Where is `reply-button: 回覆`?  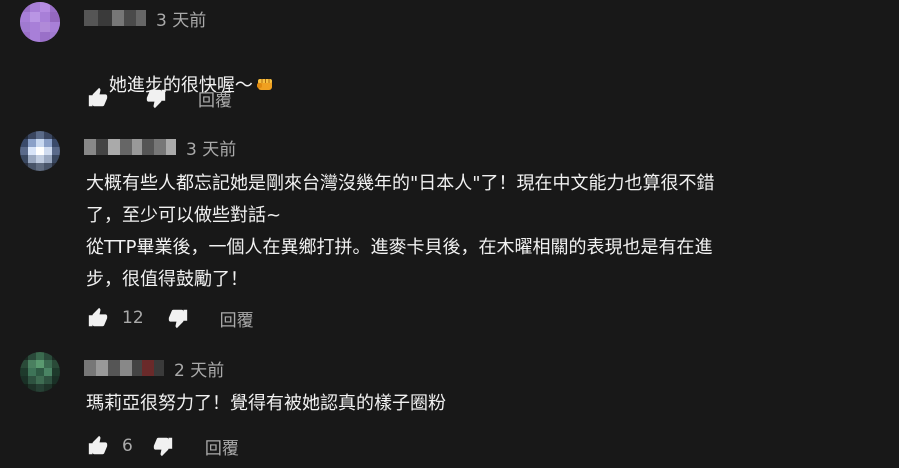 reply-button: 回覆 is located at coordinates (222, 446).